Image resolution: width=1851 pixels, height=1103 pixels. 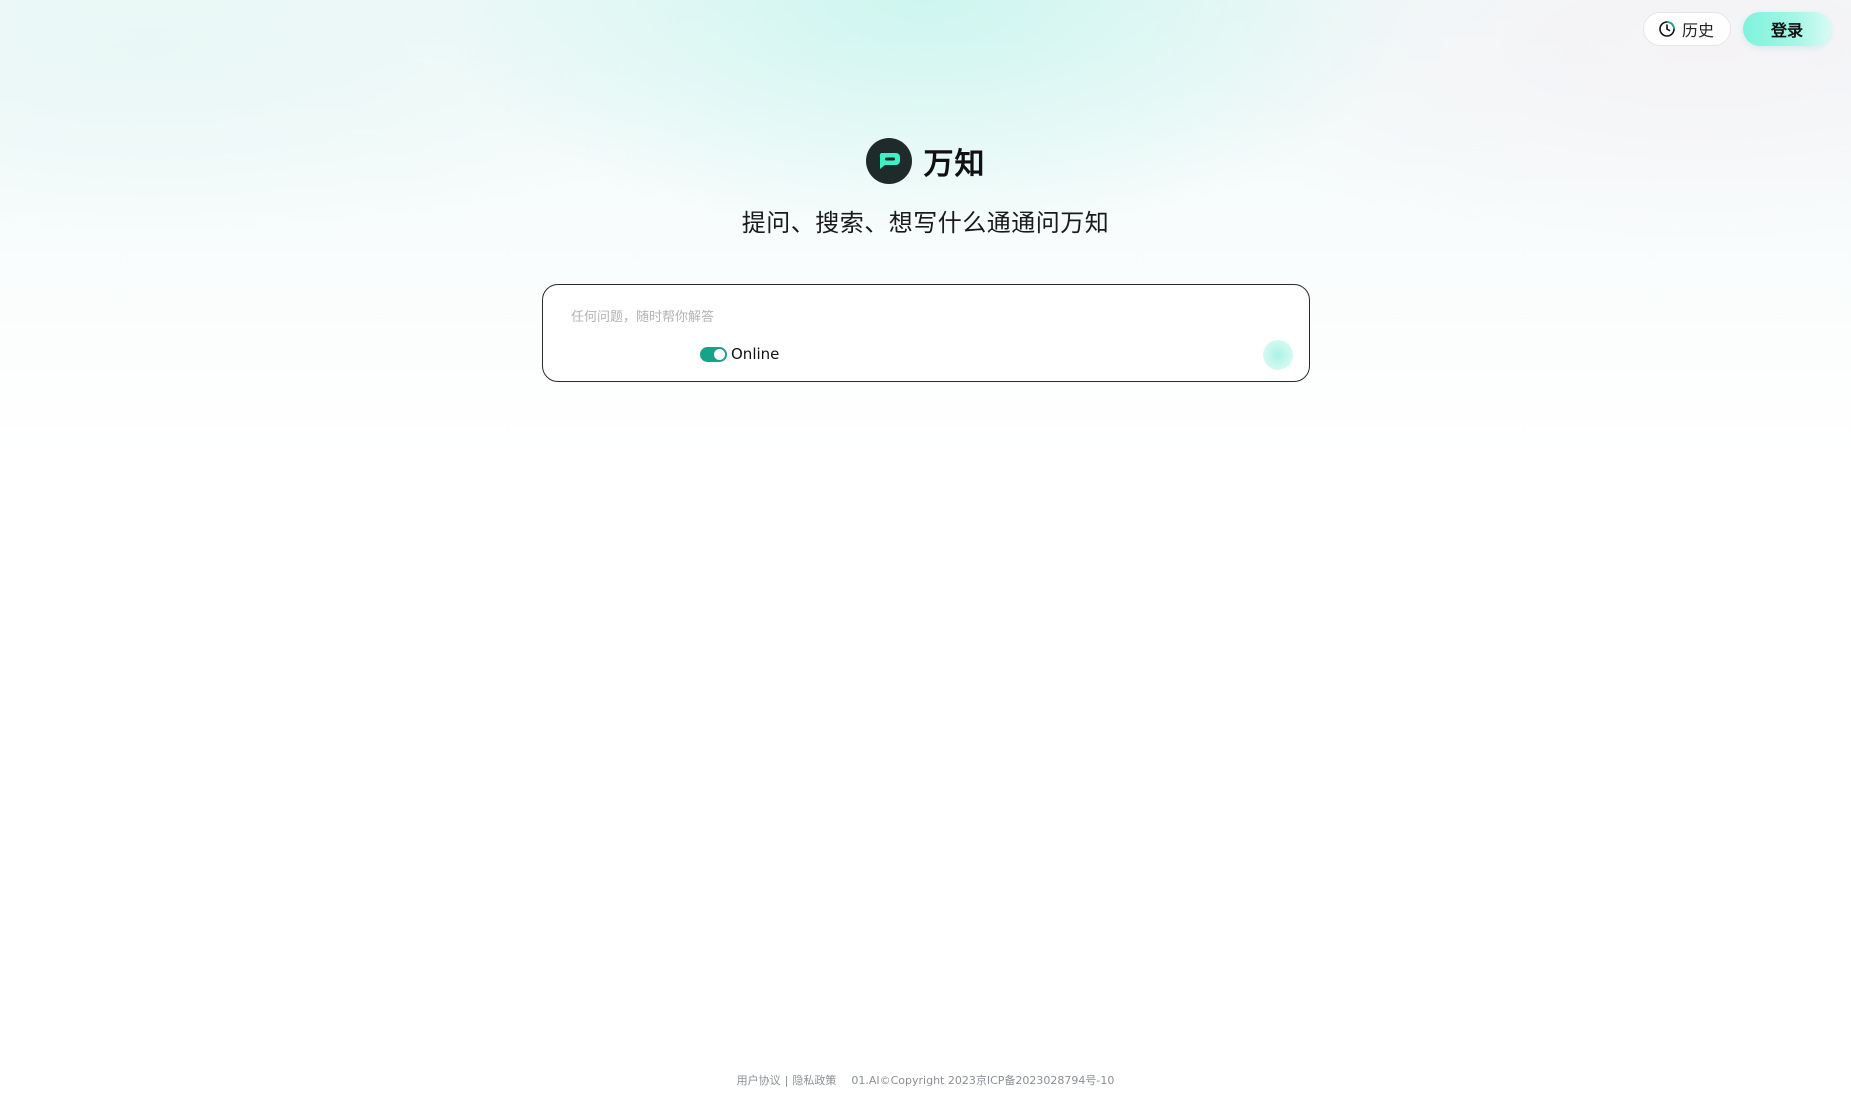 What do you see at coordinates (814, 1080) in the screenshot?
I see `privacy-policy-link: 隐私政策` at bounding box center [814, 1080].